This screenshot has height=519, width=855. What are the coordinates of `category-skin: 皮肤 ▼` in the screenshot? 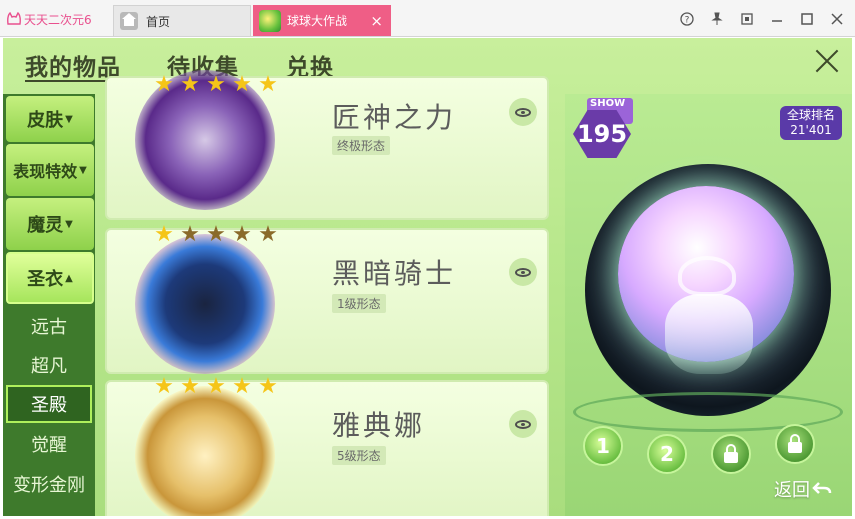 It's located at (50, 119).